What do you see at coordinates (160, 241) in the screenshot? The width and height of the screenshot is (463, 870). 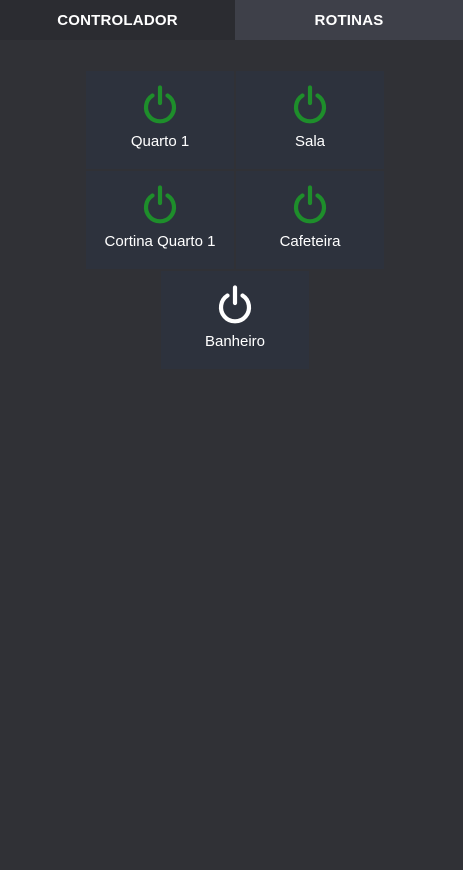 I see `device-label: Cortina Quarto 1` at bounding box center [160, 241].